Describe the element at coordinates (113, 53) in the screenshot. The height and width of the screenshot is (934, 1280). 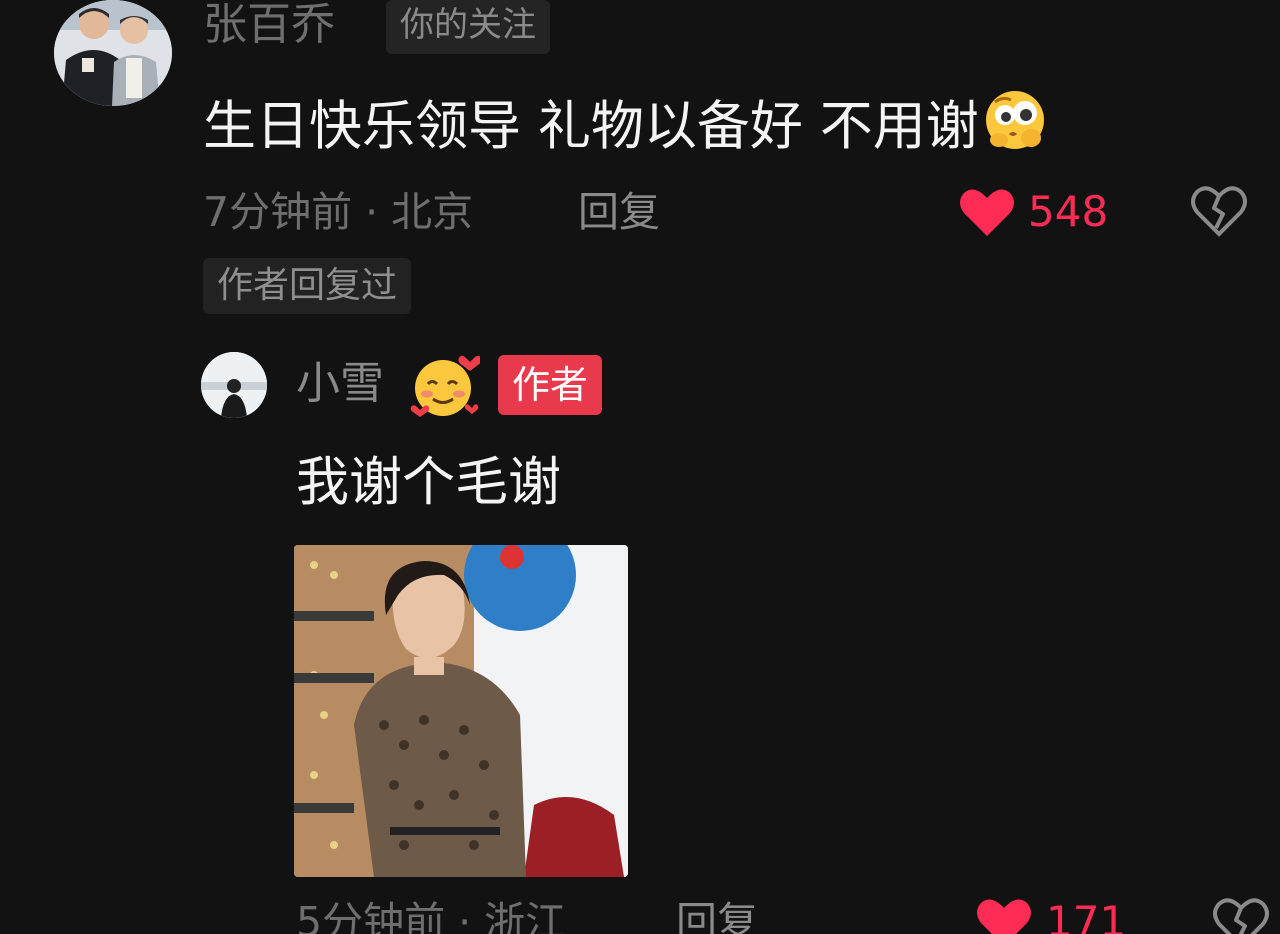
I see `avatar` at that location.